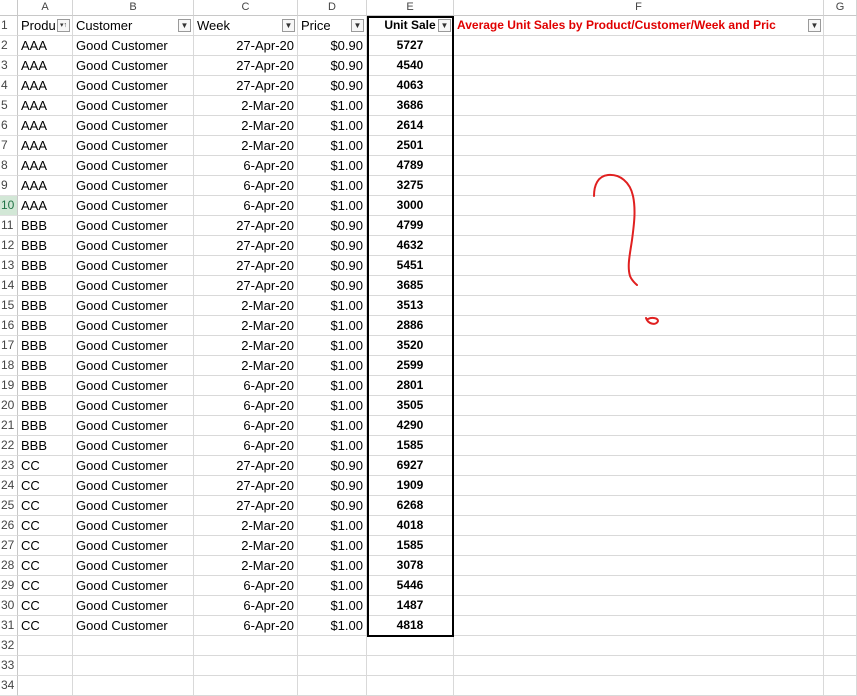 This screenshot has height=696, width=857. Describe the element at coordinates (410, 626) in the screenshot. I see `cell-unit-sales: 4818` at that location.